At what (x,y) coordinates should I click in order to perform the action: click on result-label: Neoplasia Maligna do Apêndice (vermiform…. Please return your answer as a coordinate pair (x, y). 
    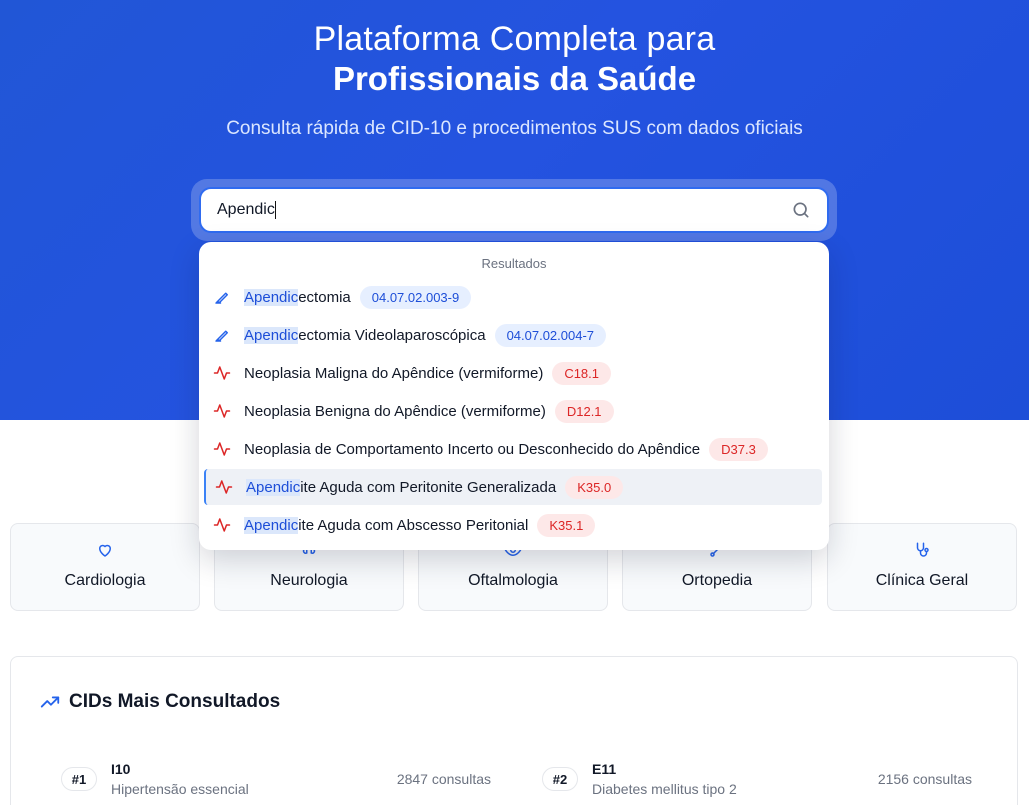
    Looking at the image, I should click on (393, 373).